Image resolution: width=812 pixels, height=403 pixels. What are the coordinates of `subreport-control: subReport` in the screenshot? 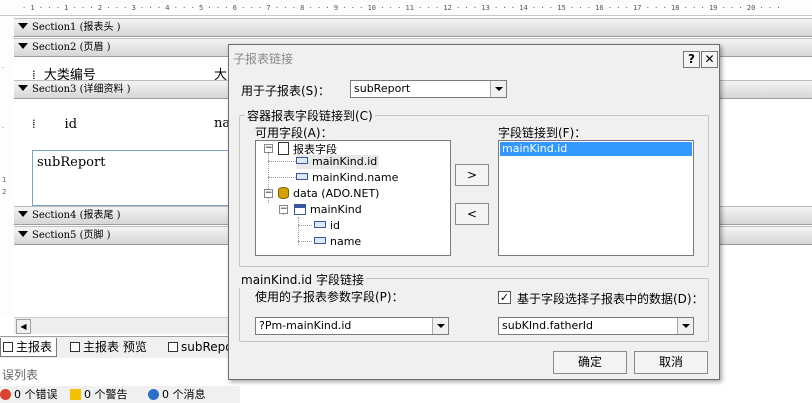 It's located at (133, 178).